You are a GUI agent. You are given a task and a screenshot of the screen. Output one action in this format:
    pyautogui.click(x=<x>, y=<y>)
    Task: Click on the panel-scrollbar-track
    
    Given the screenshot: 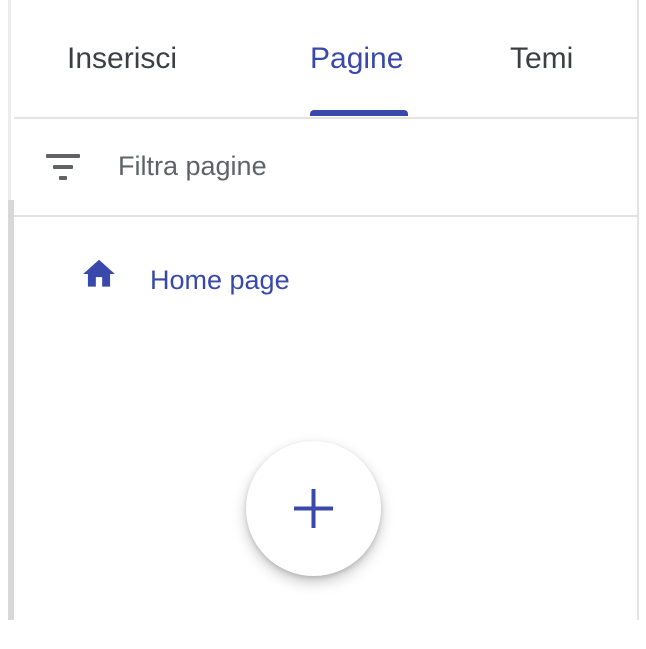 What is the action you would take?
    pyautogui.click(x=11, y=410)
    